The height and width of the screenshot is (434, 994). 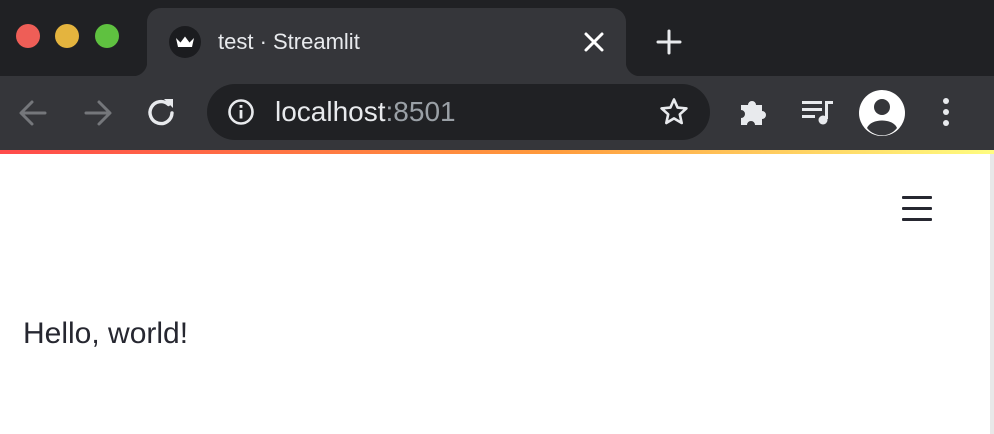 I want to click on maximize-window-button, so click(x=107, y=36).